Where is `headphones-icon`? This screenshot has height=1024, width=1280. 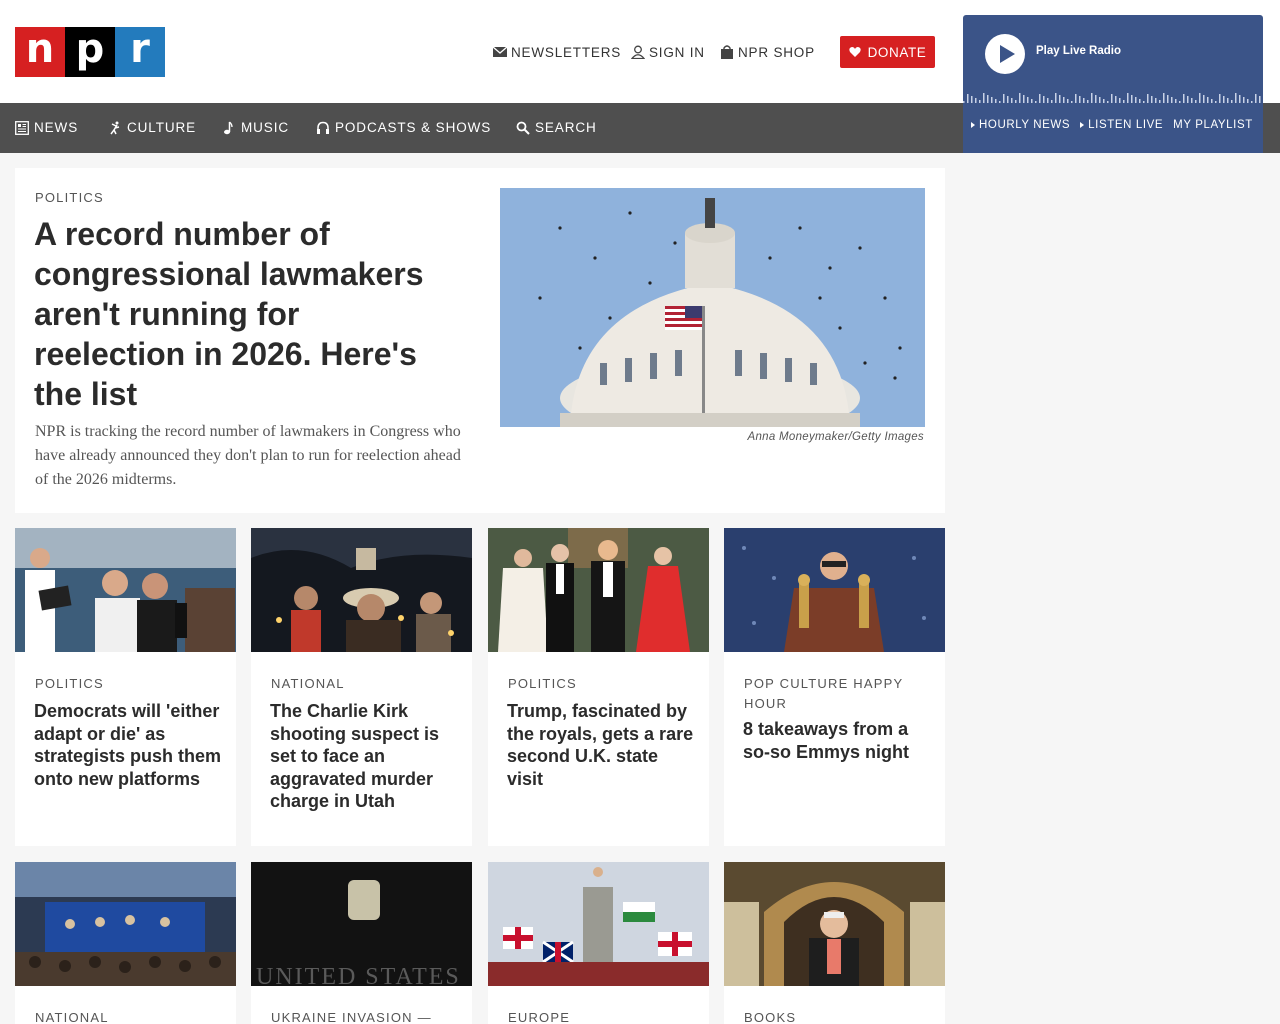
headphones-icon is located at coordinates (323, 127).